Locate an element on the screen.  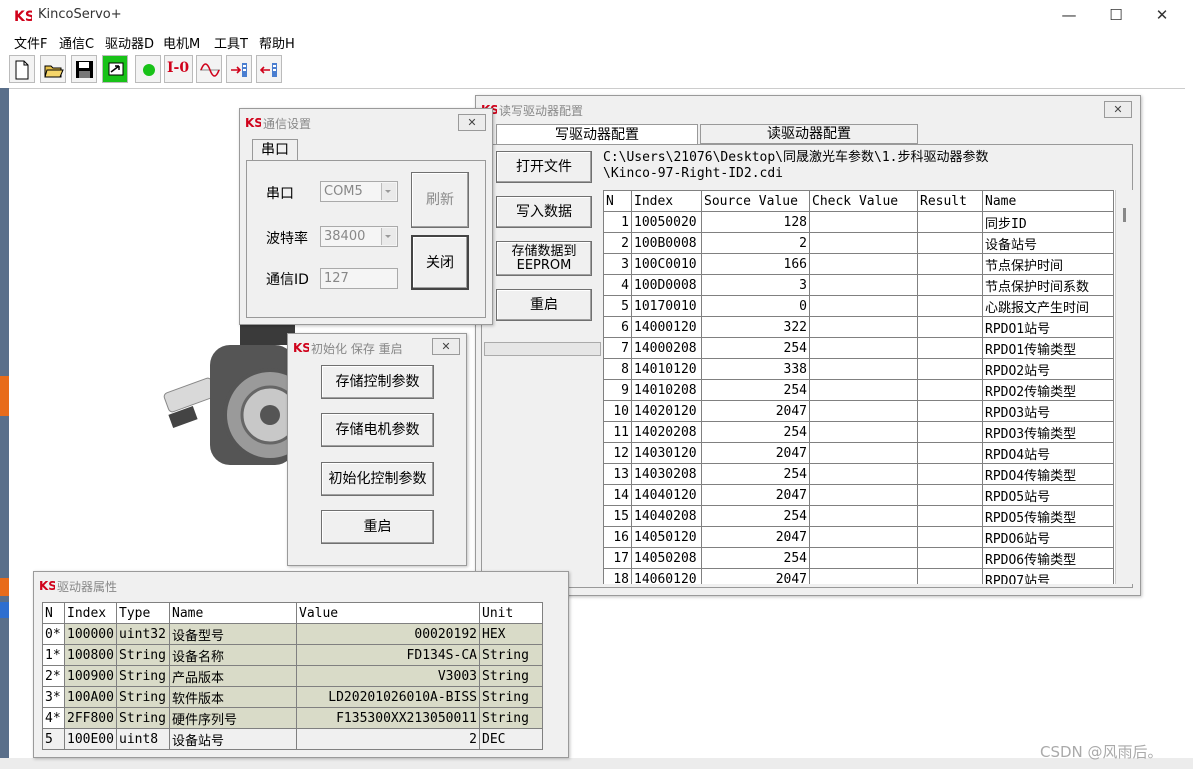
table-cell: RPDO3站号 is located at coordinates (1048, 411).